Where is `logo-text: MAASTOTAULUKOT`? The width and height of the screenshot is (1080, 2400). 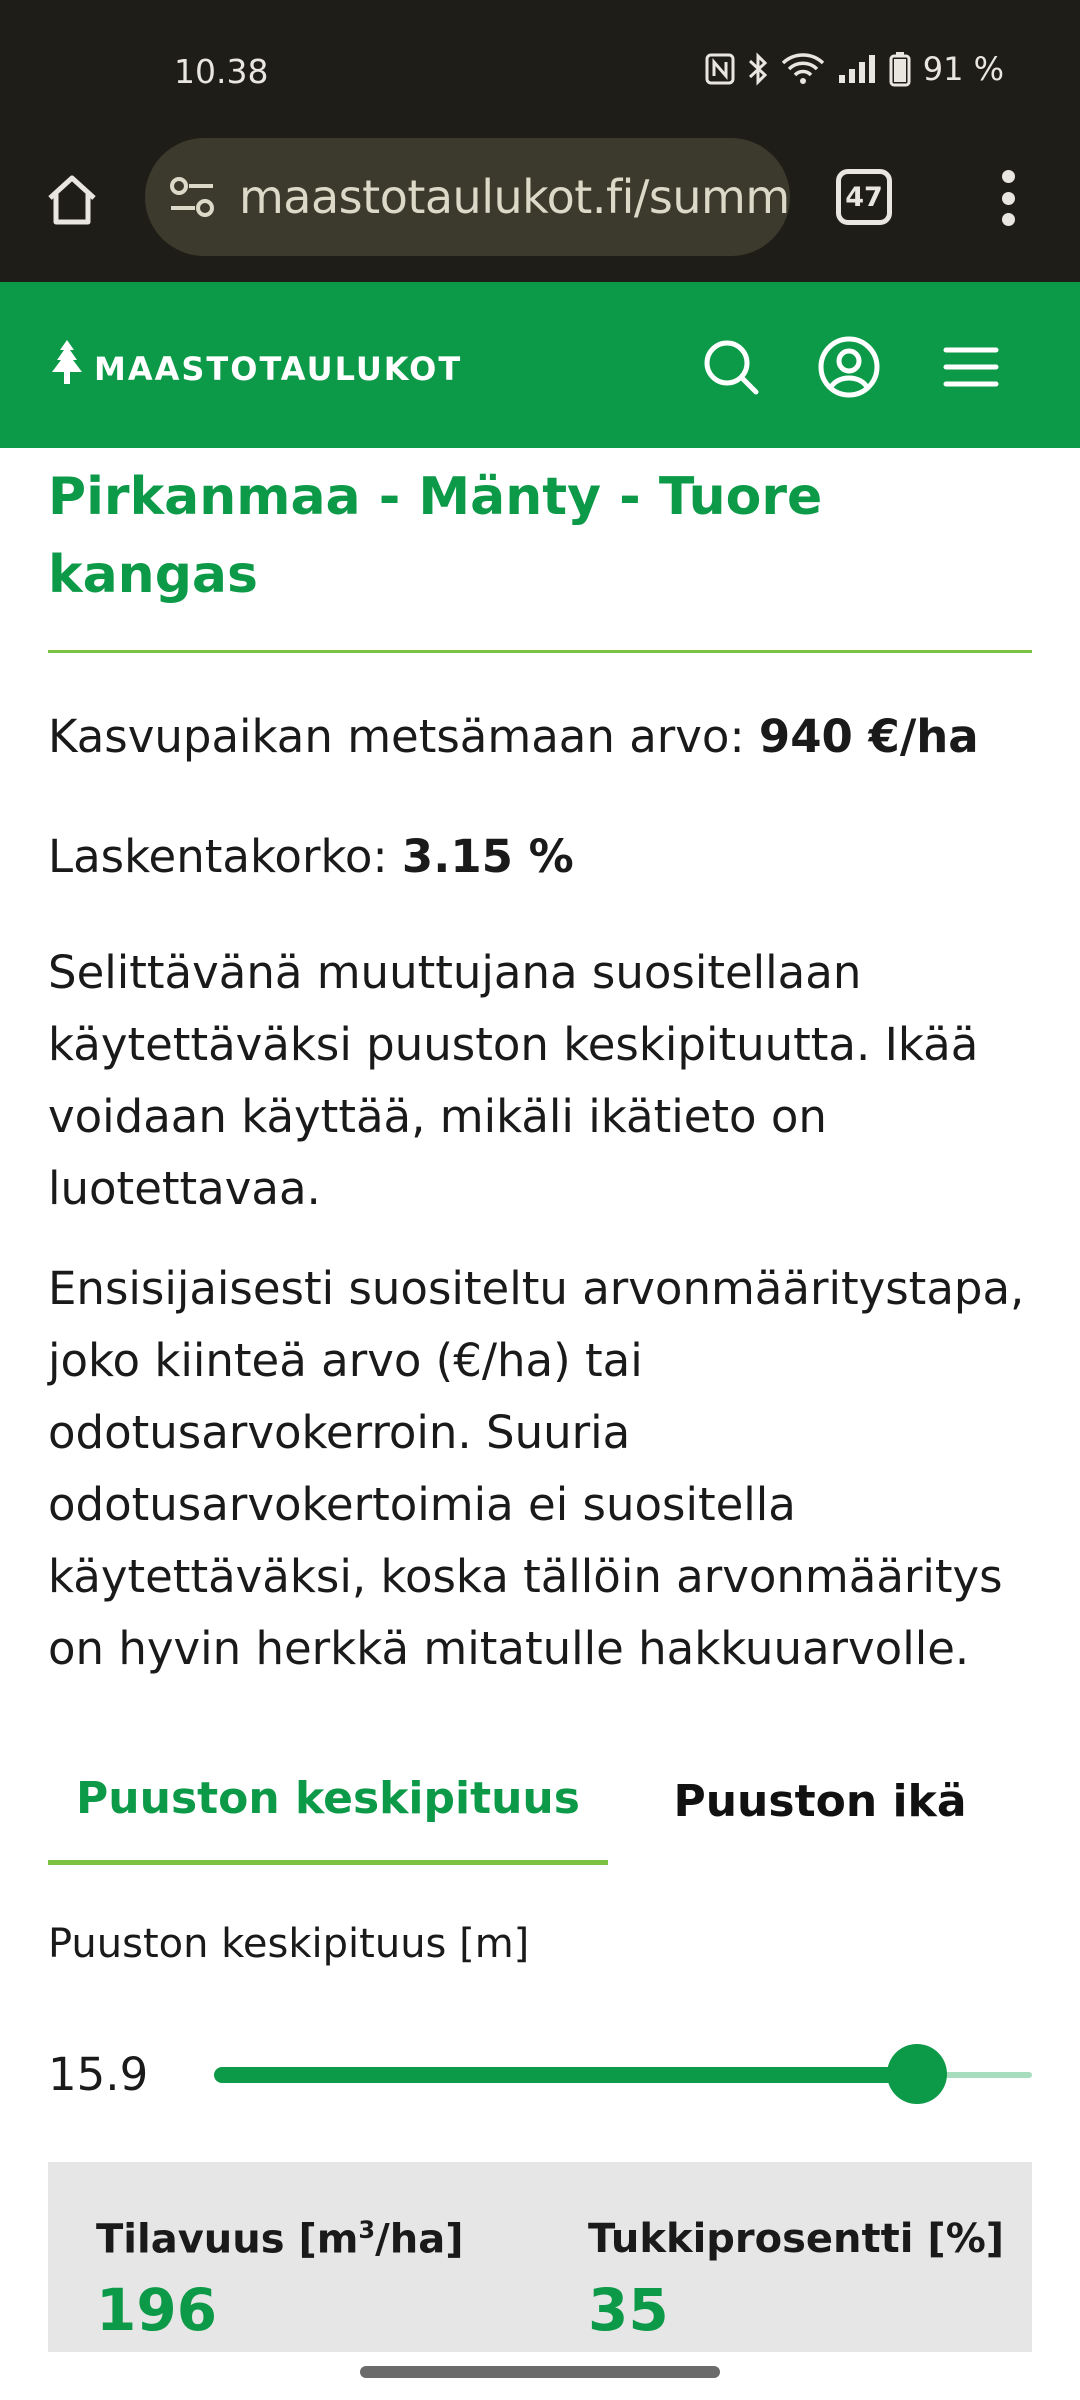 logo-text: MAASTOTAULUKOT is located at coordinates (278, 369).